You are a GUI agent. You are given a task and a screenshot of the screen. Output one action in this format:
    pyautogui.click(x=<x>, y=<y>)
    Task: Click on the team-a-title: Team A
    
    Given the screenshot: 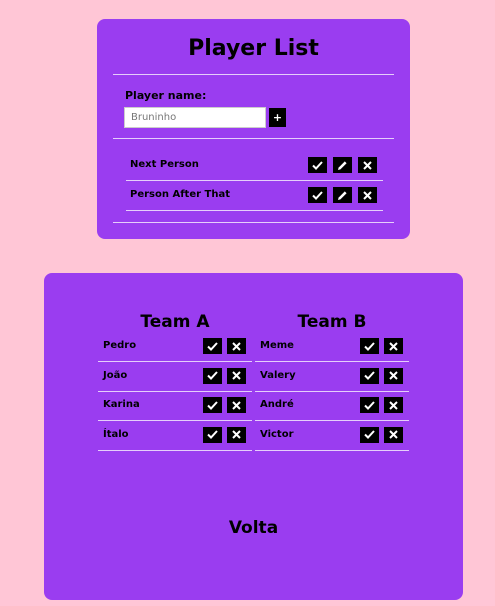 What is the action you would take?
    pyautogui.click(x=175, y=322)
    